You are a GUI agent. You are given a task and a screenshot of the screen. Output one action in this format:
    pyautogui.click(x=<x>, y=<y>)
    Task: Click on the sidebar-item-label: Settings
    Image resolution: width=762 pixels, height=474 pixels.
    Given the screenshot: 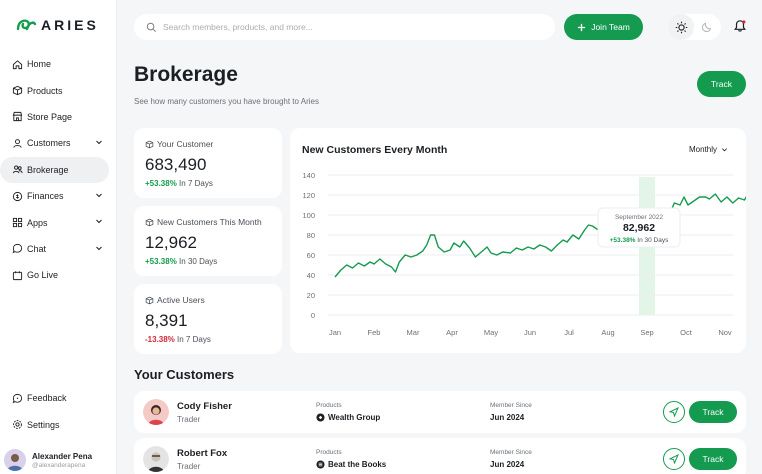 What is the action you would take?
    pyautogui.click(x=43, y=424)
    